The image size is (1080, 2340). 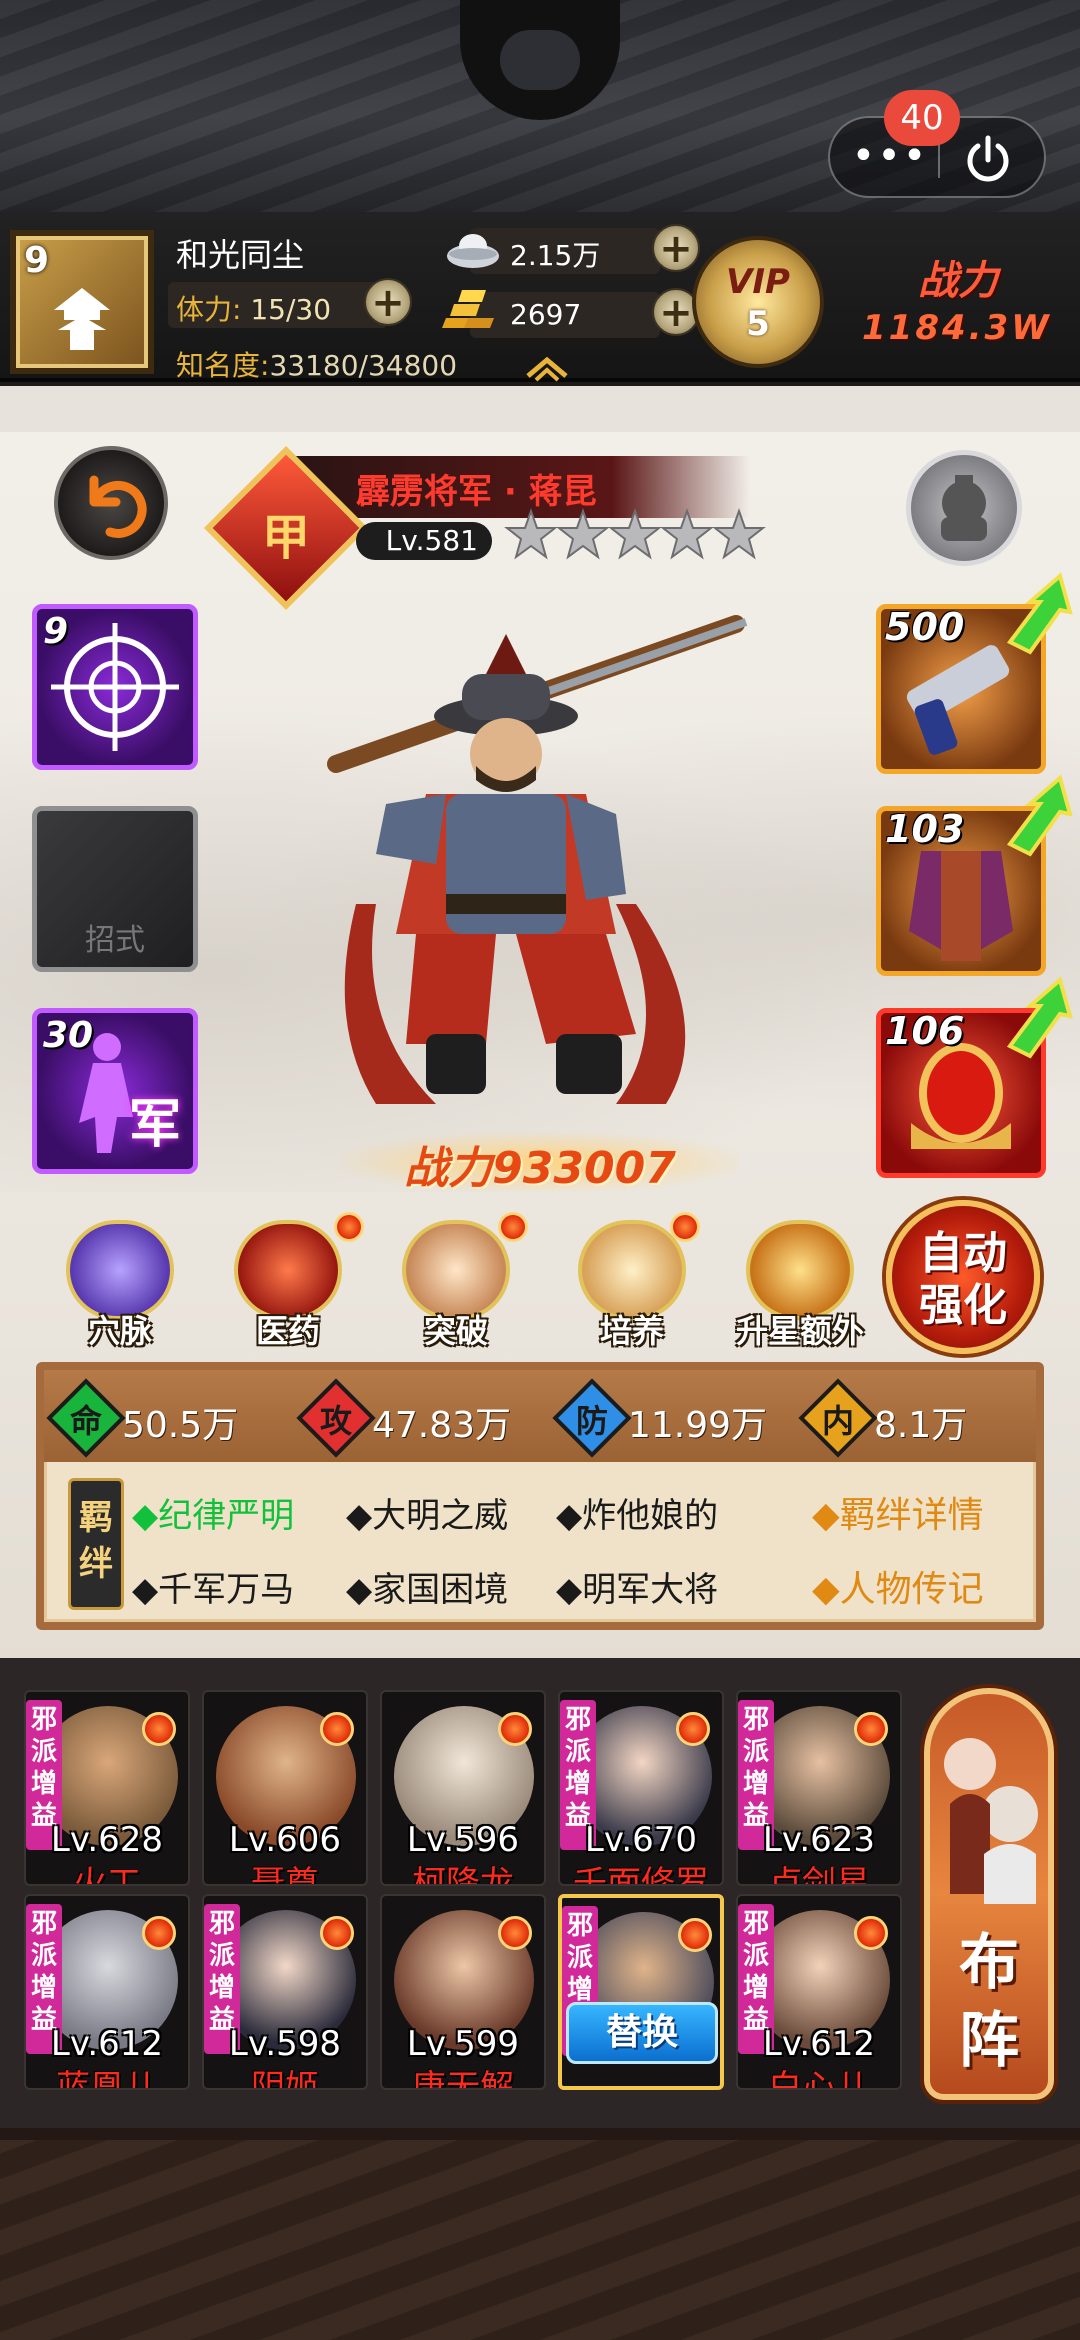 I want to click on biography-link: ◆人物传记, so click(x=898, y=1586).